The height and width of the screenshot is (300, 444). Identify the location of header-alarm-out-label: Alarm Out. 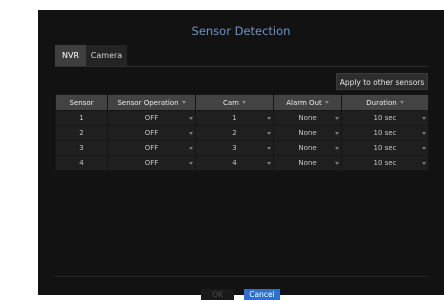
(304, 102).